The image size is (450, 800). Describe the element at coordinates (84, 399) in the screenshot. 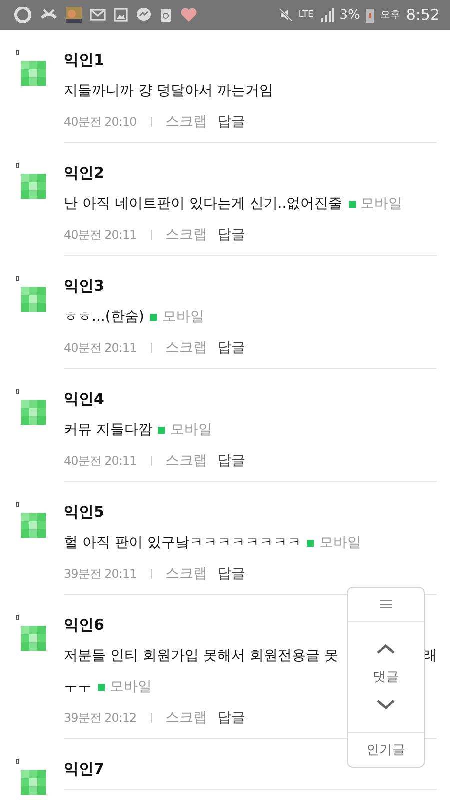

I see `author-name: 익인4` at that location.